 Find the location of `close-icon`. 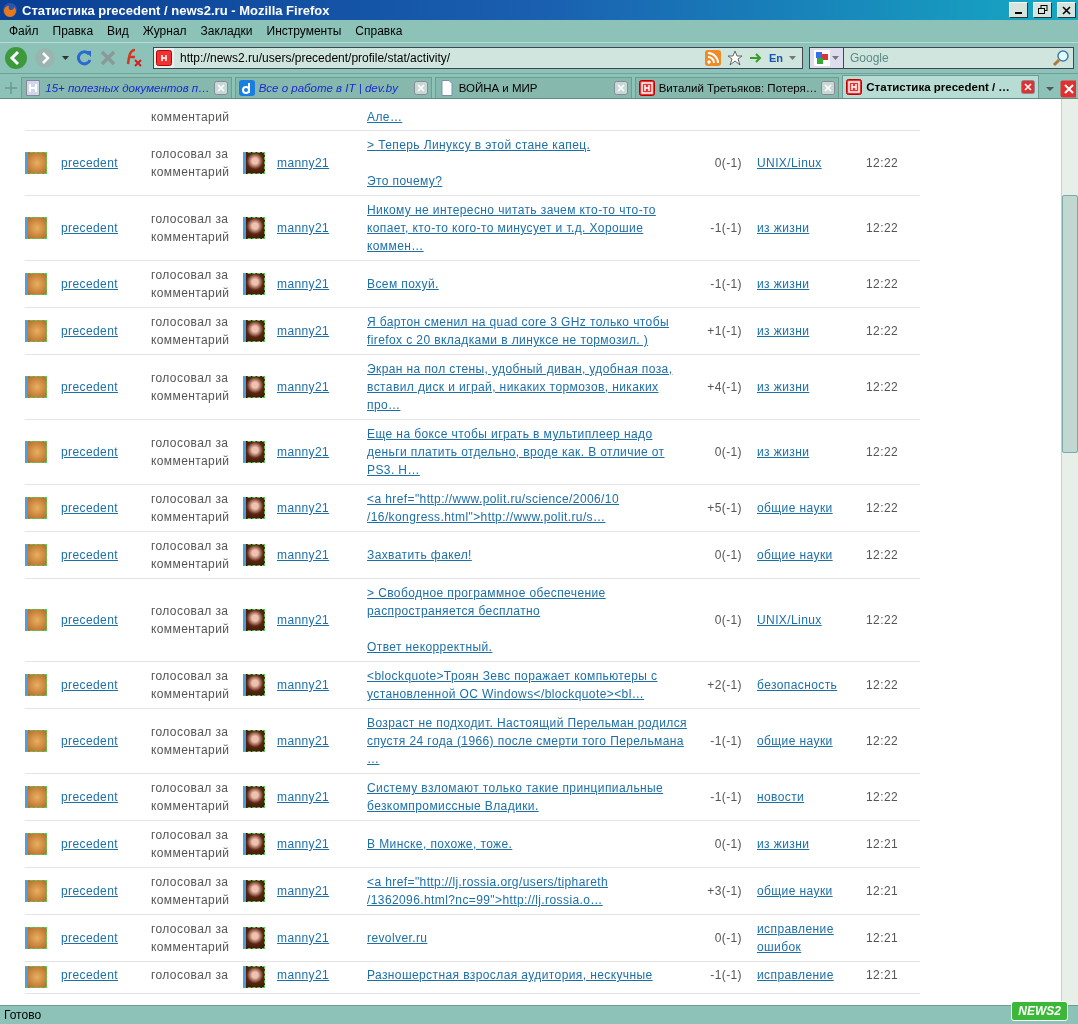

close-icon is located at coordinates (1067, 89).